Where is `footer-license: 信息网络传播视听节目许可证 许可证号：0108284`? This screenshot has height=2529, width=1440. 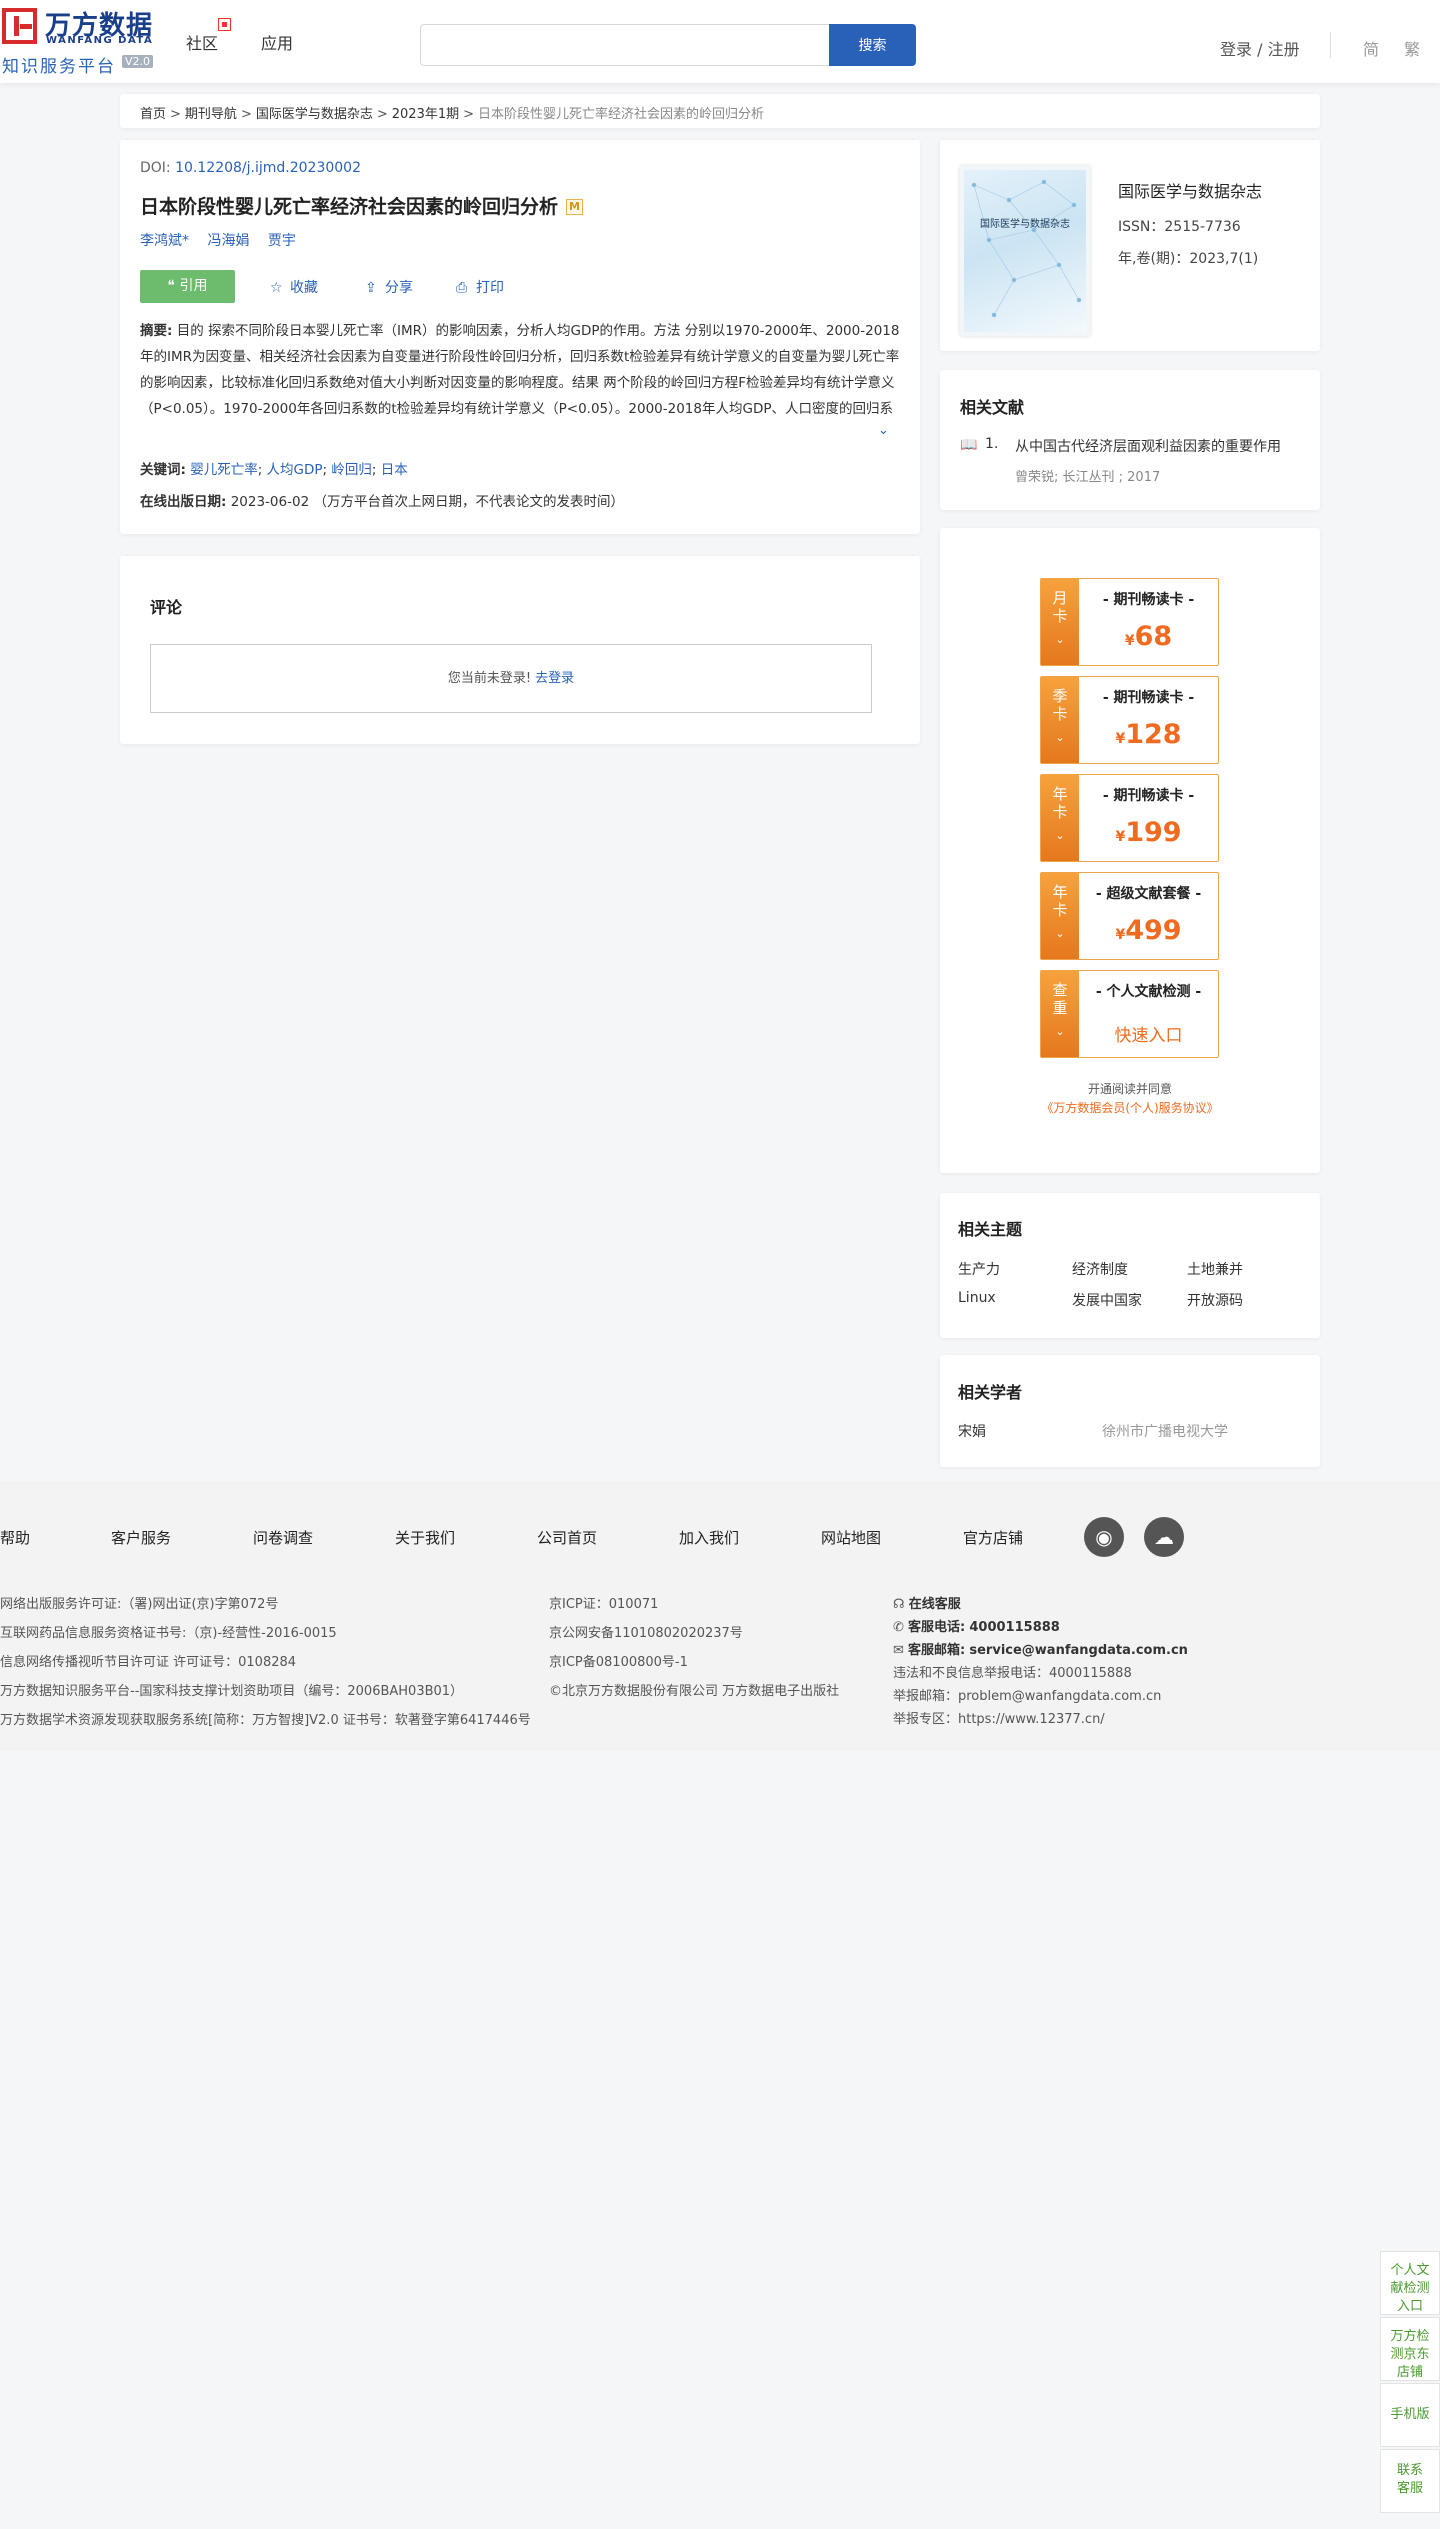
footer-license: 信息网络传播视听节目许可证 许可证号：0108284 is located at coordinates (148, 1662).